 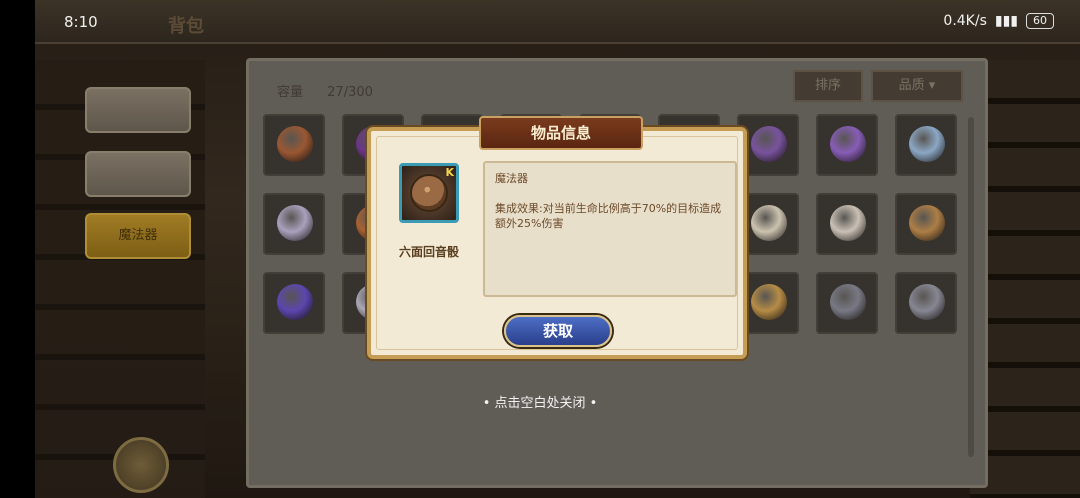 What do you see at coordinates (17, 249) in the screenshot?
I see `left-black-bar` at bounding box center [17, 249].